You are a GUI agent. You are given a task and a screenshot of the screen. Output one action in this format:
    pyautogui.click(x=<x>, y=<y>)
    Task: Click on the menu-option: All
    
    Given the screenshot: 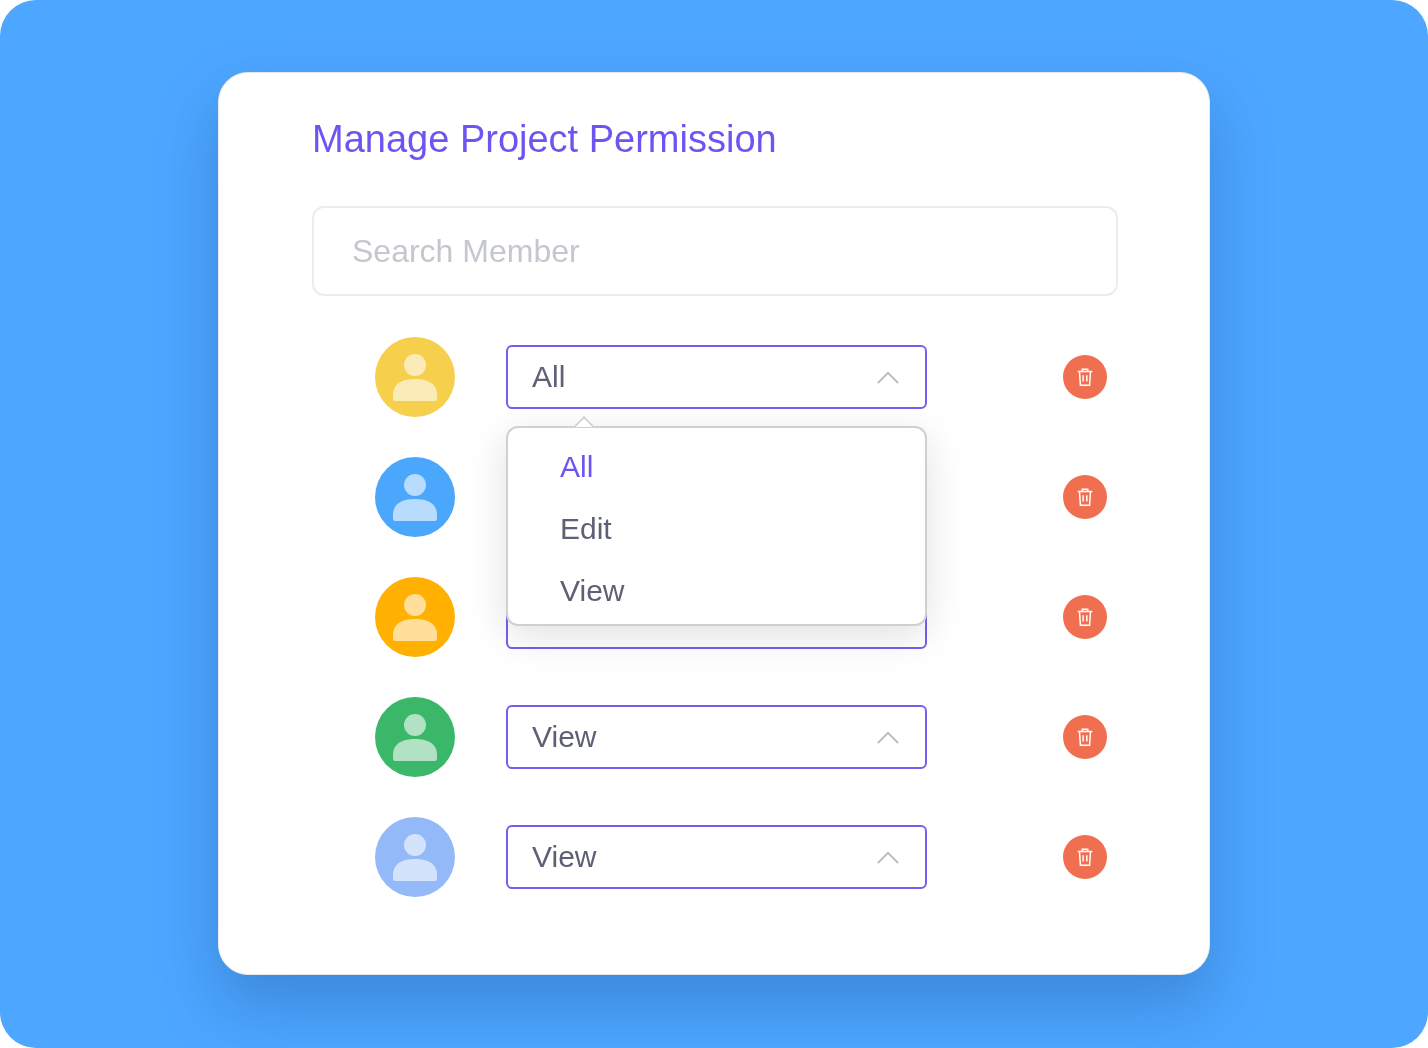 What is the action you would take?
    pyautogui.click(x=551, y=467)
    